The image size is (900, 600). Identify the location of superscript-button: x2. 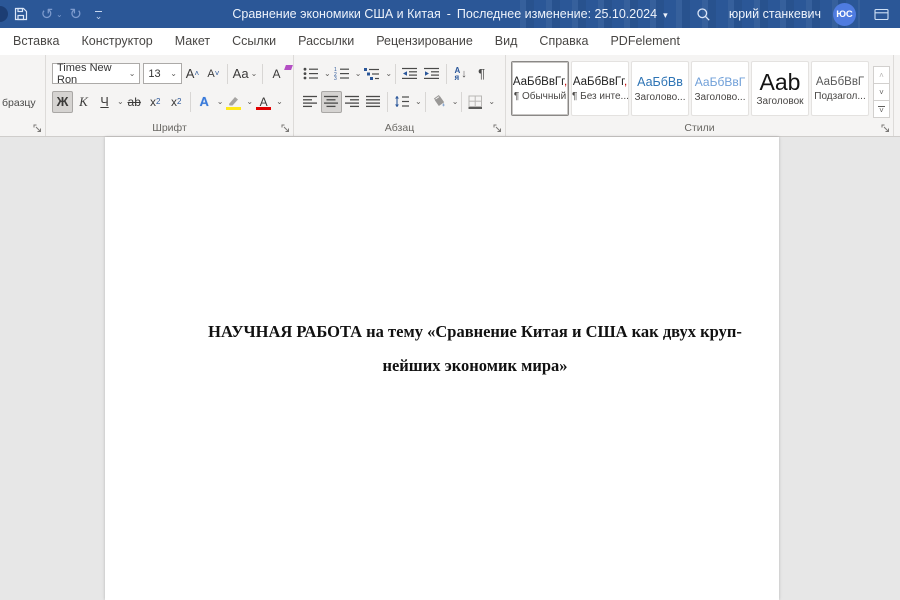
(176, 102).